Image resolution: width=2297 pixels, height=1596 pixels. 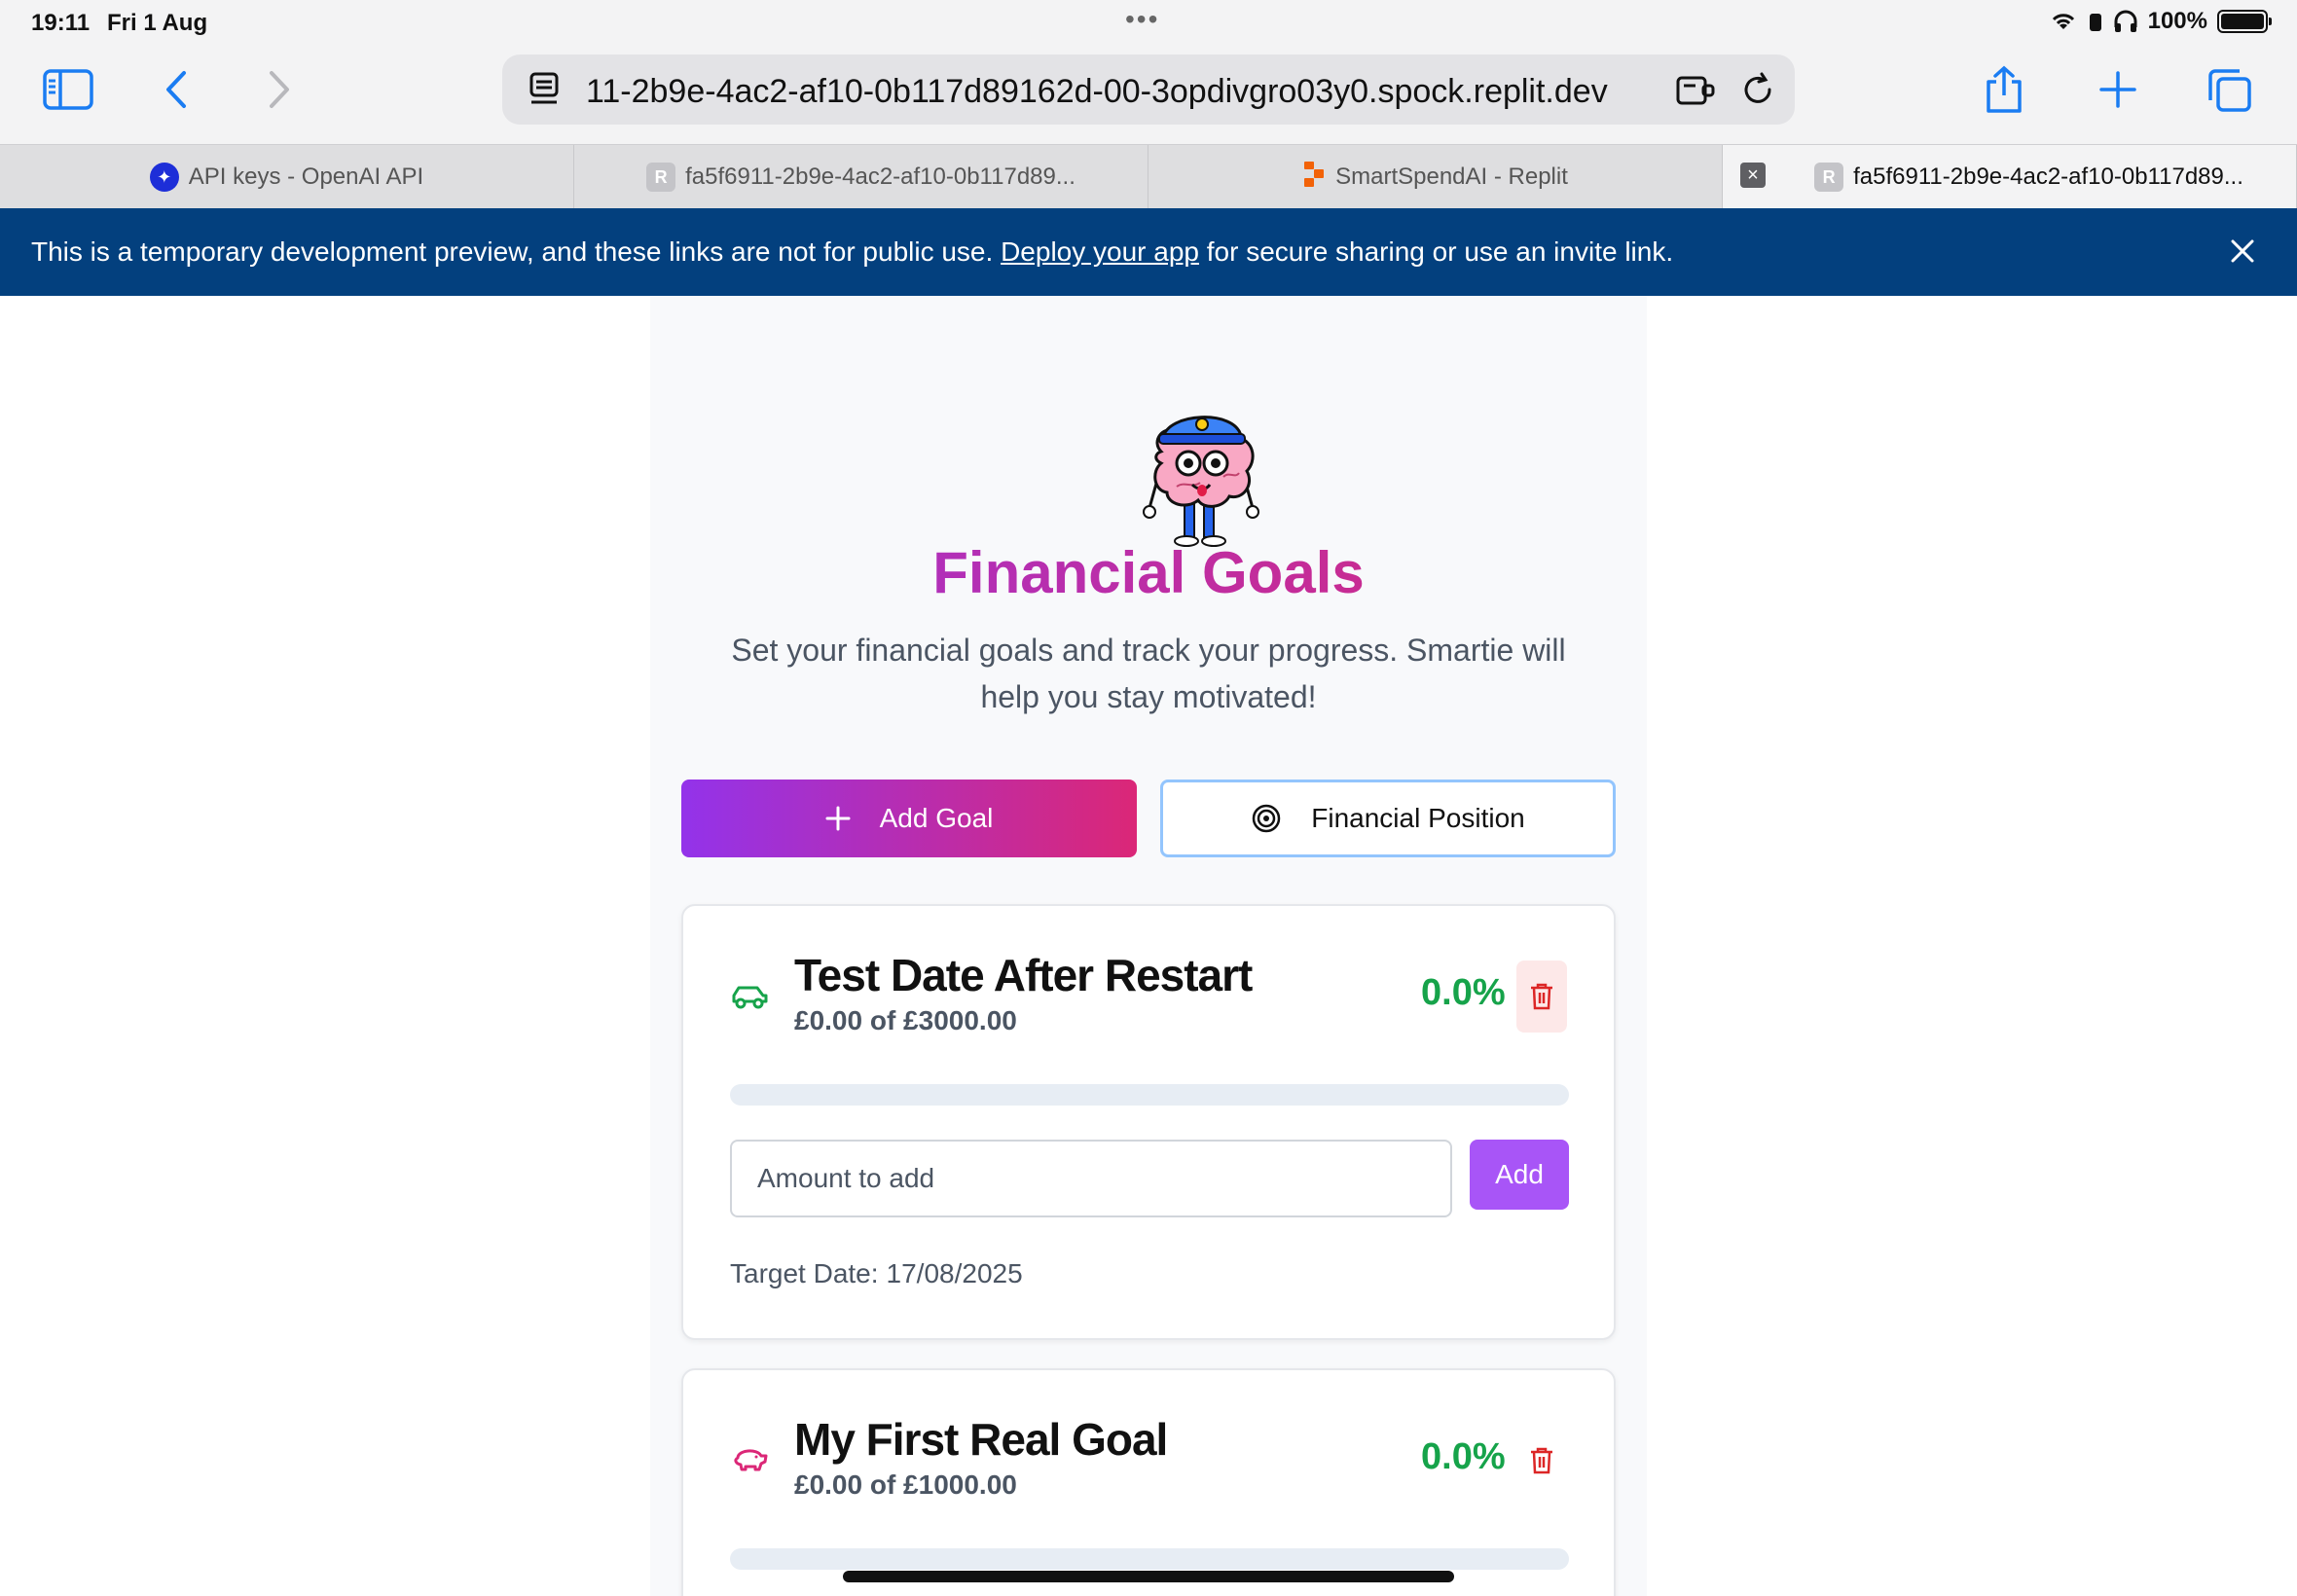 I want to click on amount-to-add-input, so click(x=1091, y=1178).